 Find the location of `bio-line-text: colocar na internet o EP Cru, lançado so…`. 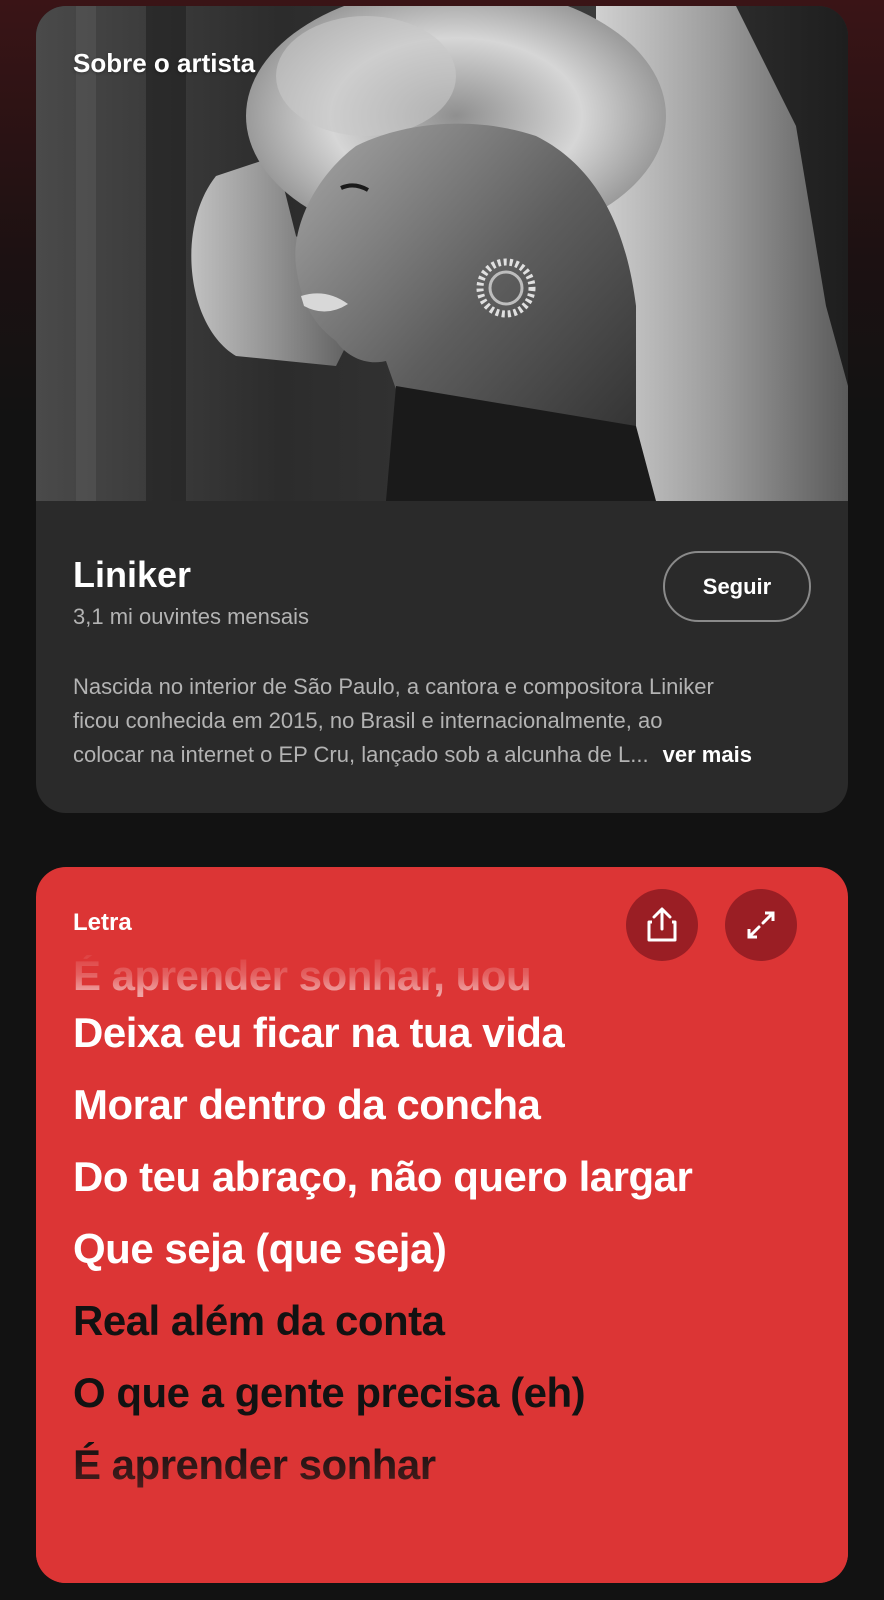

bio-line-text: colocar na internet o EP Cru, lançado so… is located at coordinates (361, 754).